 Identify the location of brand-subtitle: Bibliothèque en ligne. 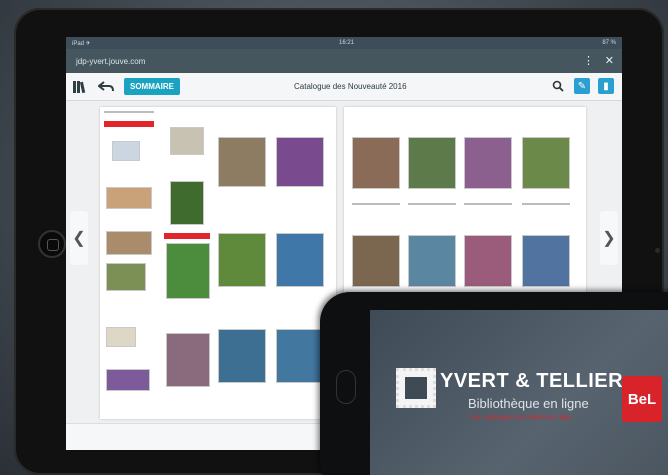
(528, 403).